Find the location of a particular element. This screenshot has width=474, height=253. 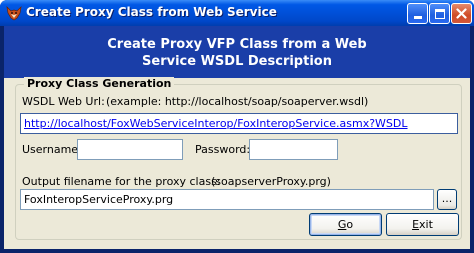

go-button: Go is located at coordinates (345, 224).